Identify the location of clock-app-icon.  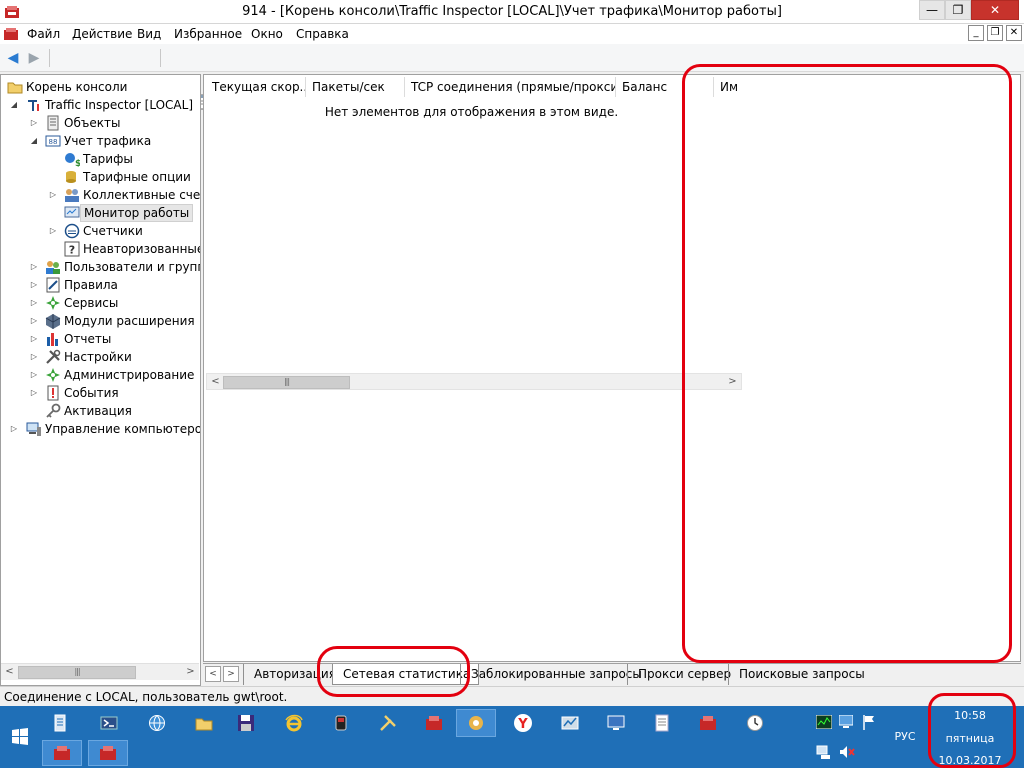
(755, 723).